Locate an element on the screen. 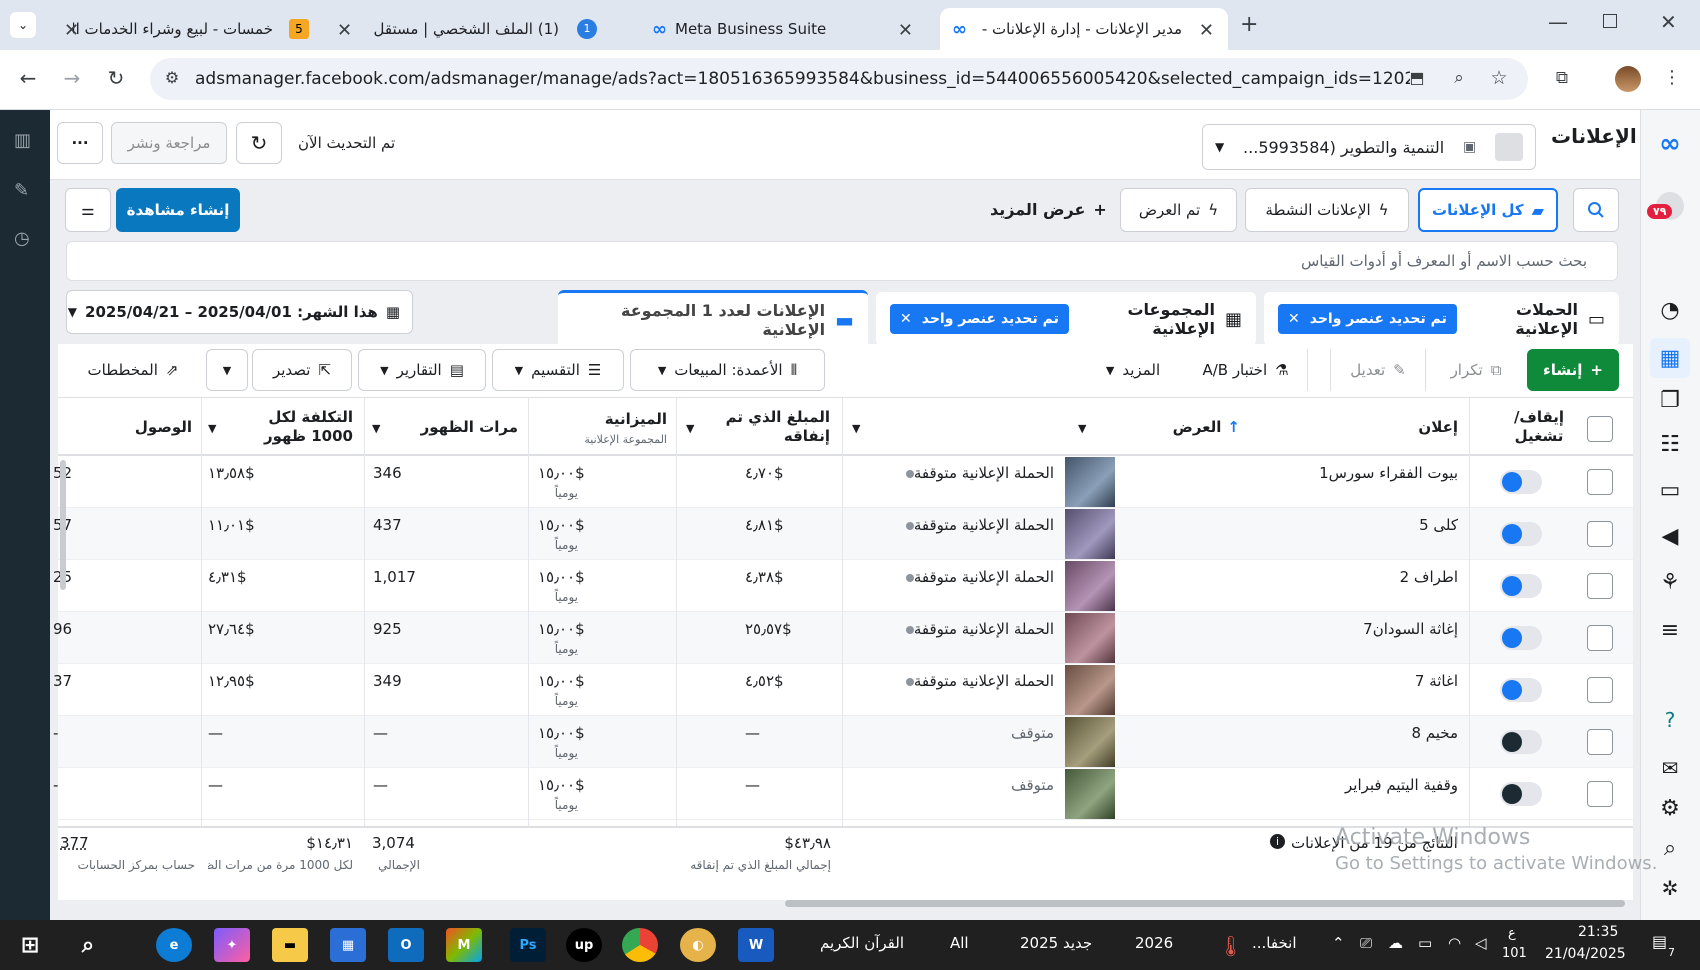 This screenshot has height=970, width=1700. table-row: وقفية اليتيم فبراير متوقف — ١٥٫٠٠$ يومياً — — - is located at coordinates (843, 794).